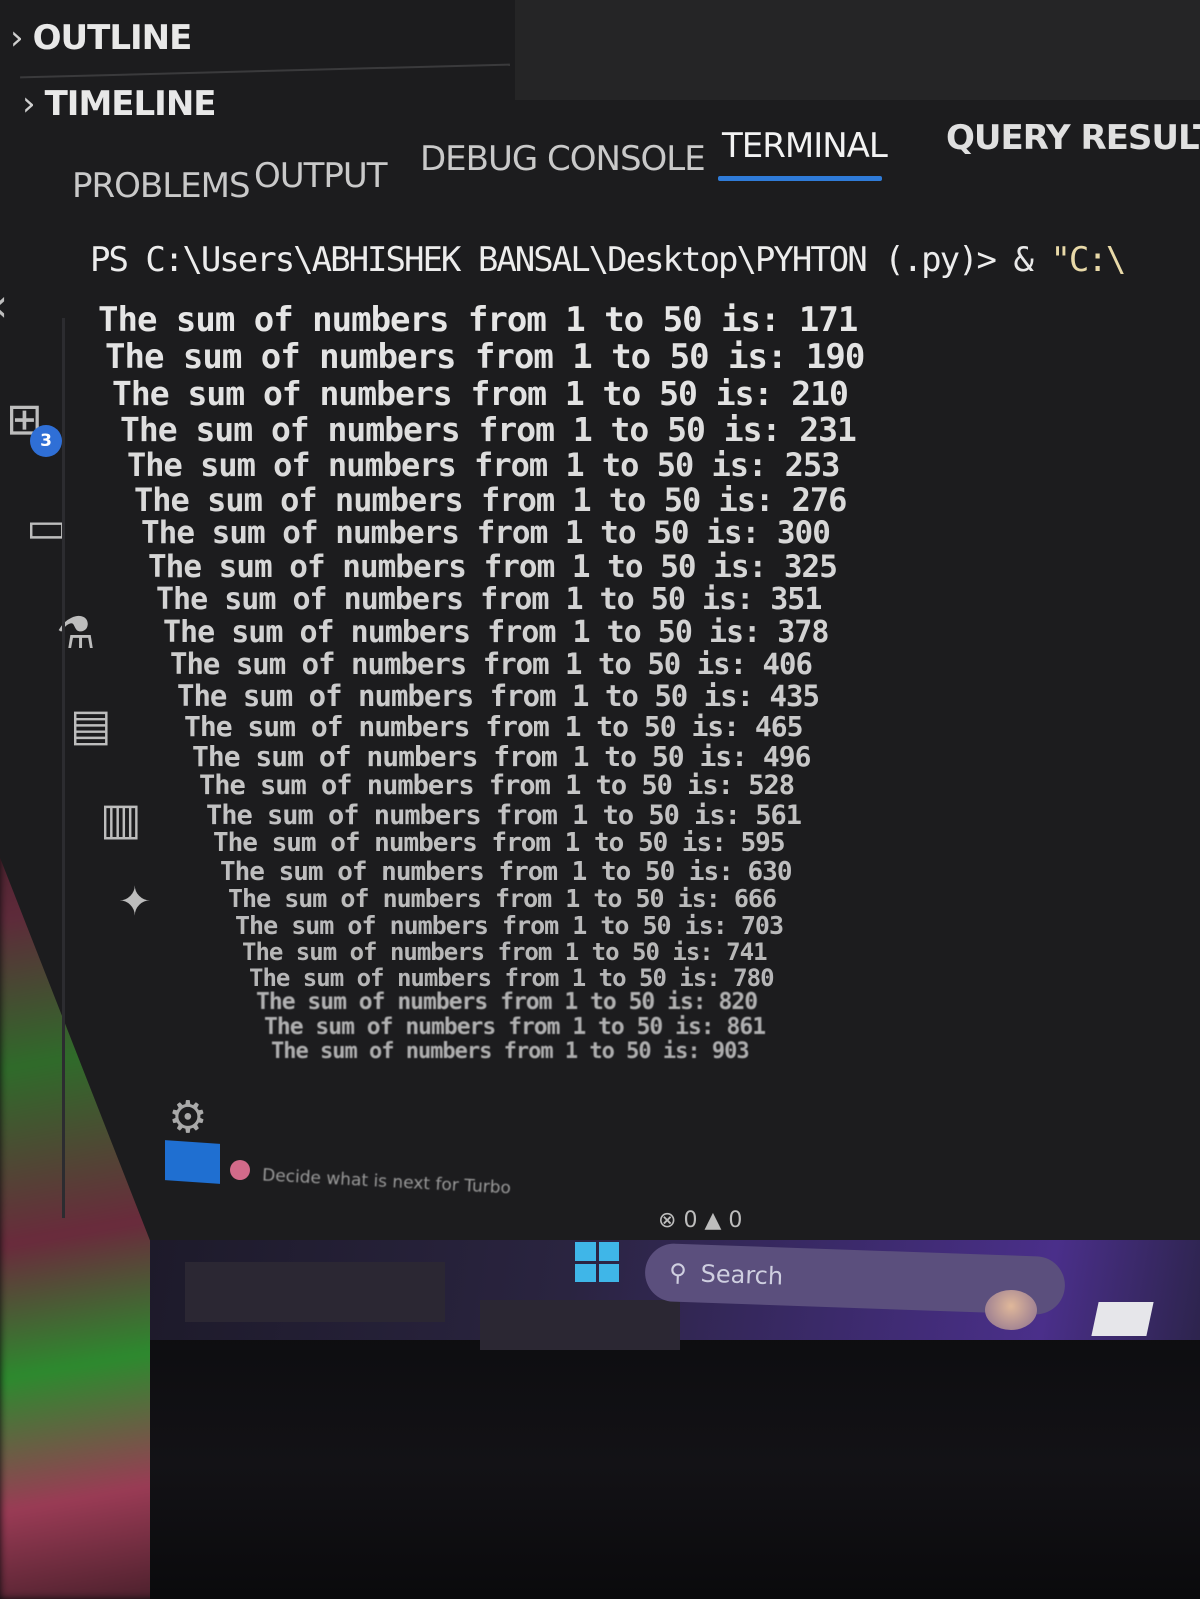 Image resolution: width=1200 pixels, height=1599 pixels. What do you see at coordinates (509, 925) in the screenshot?
I see `terminal-line: The sum of numbers from 1 to 50 is: 703` at bounding box center [509, 925].